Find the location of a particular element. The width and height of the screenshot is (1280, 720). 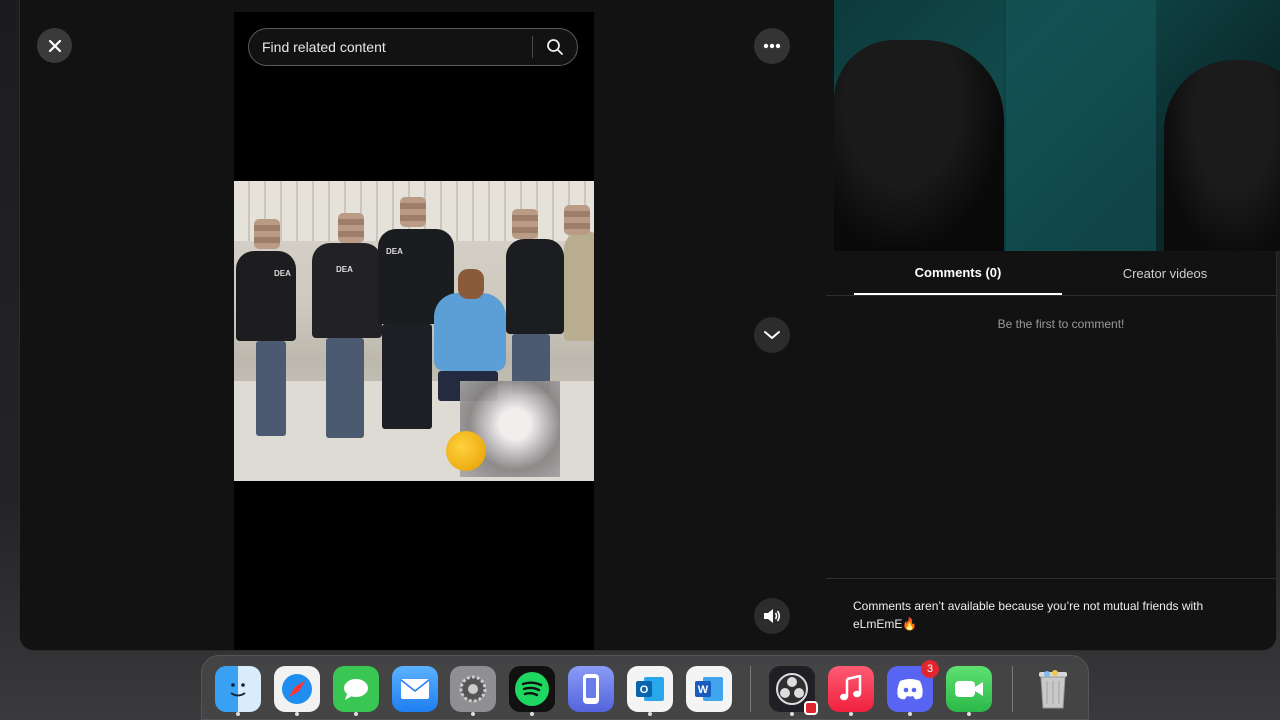

chevron-down-icon is located at coordinates (772, 335).